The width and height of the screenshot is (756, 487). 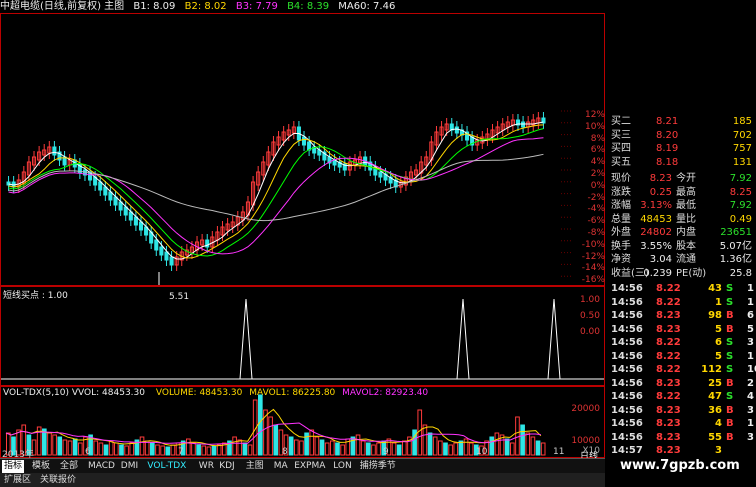 What do you see at coordinates (681, 192) in the screenshot?
I see `quote-stat-row: 涨跌 0.25 最高 8.25` at bounding box center [681, 192].